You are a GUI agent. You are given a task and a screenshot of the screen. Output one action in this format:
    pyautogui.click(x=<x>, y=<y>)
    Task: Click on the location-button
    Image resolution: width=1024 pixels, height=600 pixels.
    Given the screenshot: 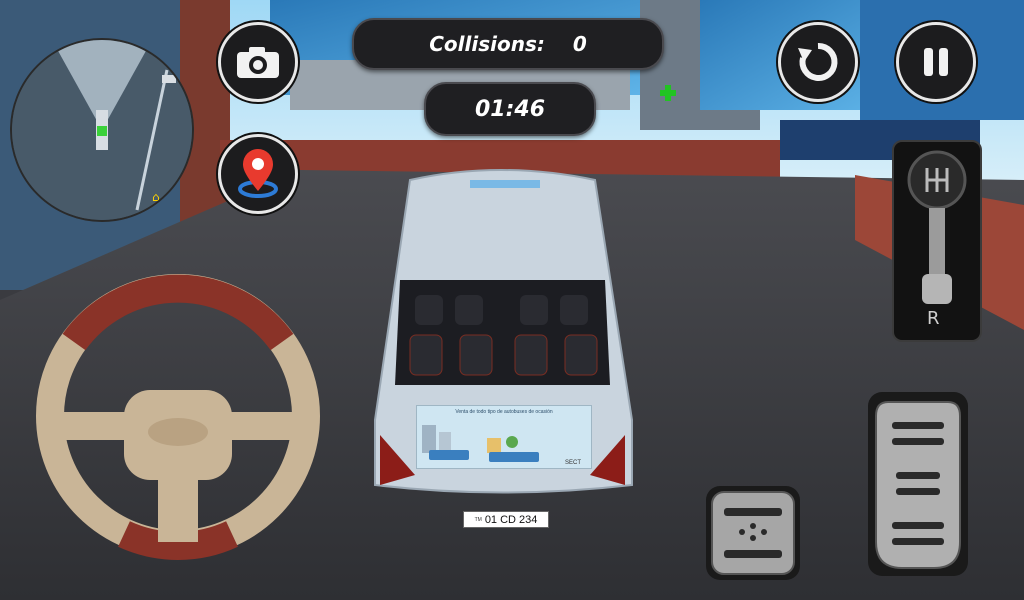 What is the action you would take?
    pyautogui.click(x=258, y=174)
    